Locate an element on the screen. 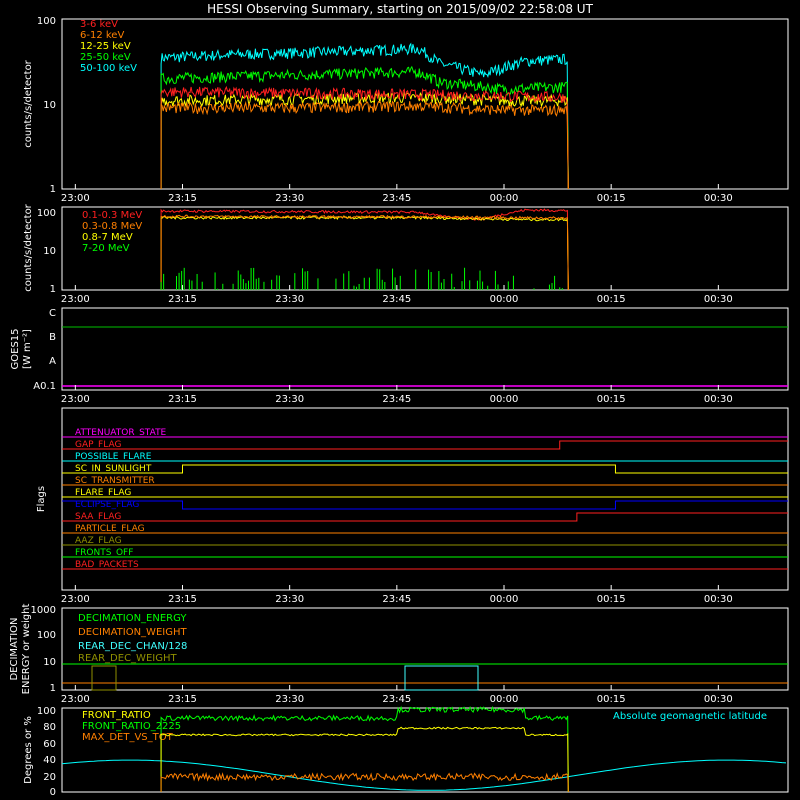 This screenshot has width=800, height=800. legend-entry: 12-25 keV is located at coordinates (105, 46).